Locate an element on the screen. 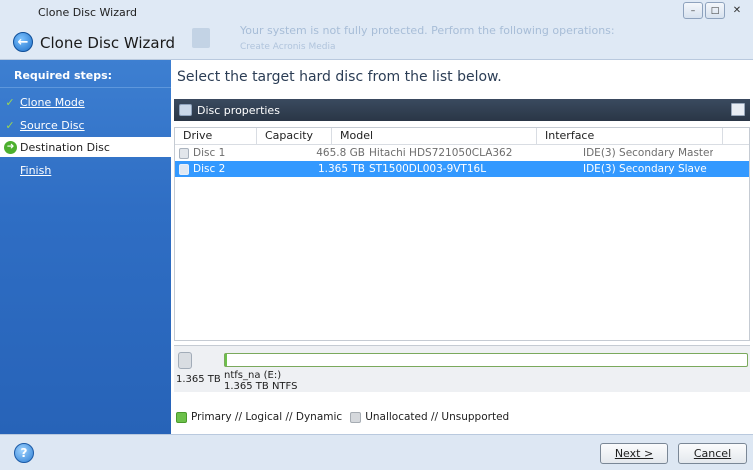 The width and height of the screenshot is (753, 470). properties-icon is located at coordinates (738, 109).